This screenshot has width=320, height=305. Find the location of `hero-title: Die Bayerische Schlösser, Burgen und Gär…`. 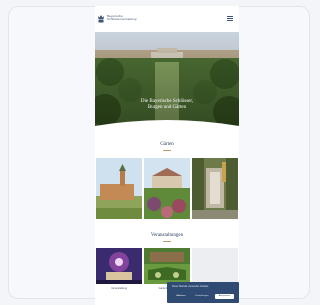

hero-title: Die Bayerische Schlösser, Burgen und Gär… is located at coordinates (167, 104).